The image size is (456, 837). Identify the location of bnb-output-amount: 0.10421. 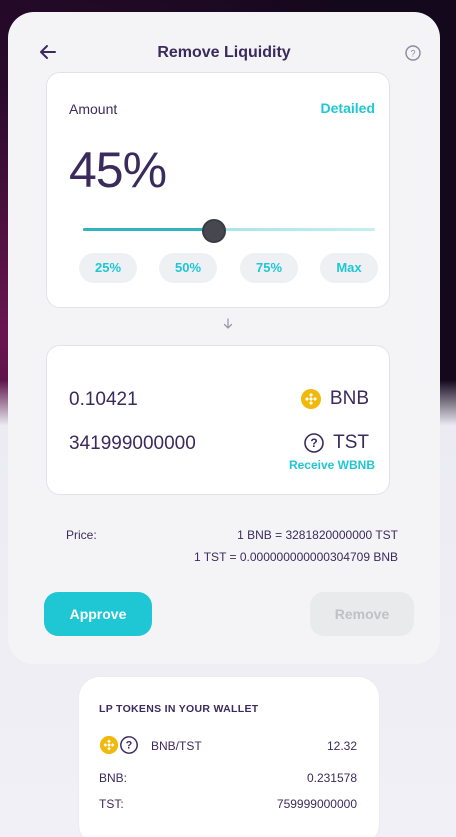
(103, 399).